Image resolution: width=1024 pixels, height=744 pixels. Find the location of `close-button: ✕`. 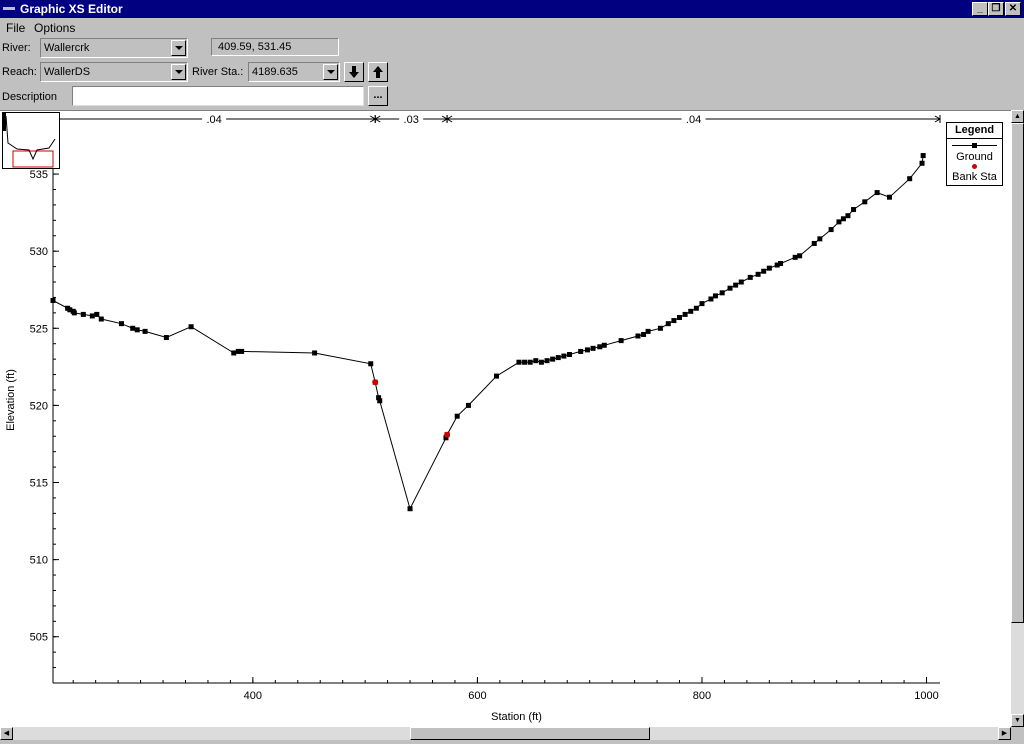

close-button: ✕ is located at coordinates (1013, 9).